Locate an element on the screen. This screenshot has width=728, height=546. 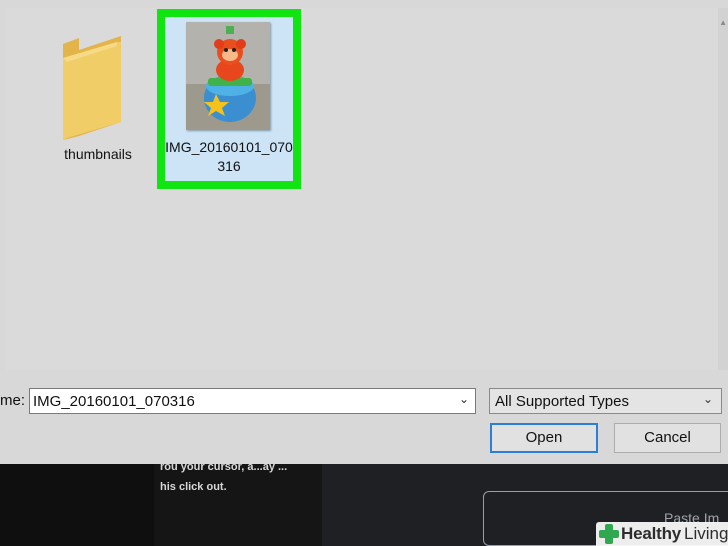
background-dark-panel is located at coordinates (77, 500).